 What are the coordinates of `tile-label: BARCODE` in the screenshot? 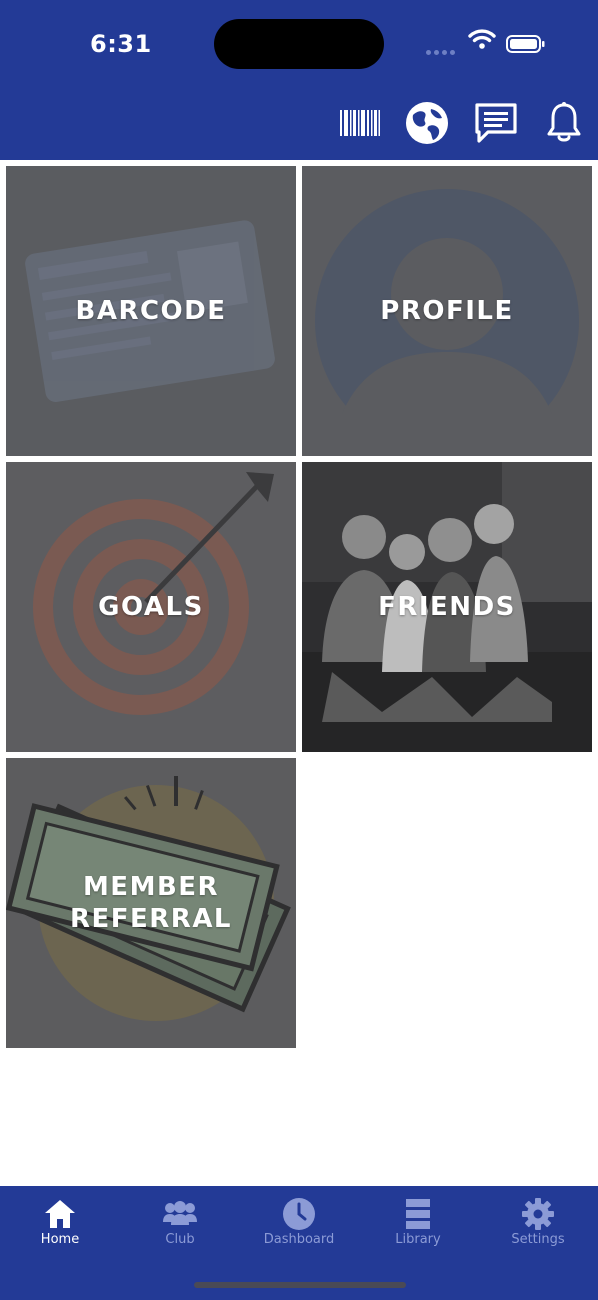 It's located at (151, 311).